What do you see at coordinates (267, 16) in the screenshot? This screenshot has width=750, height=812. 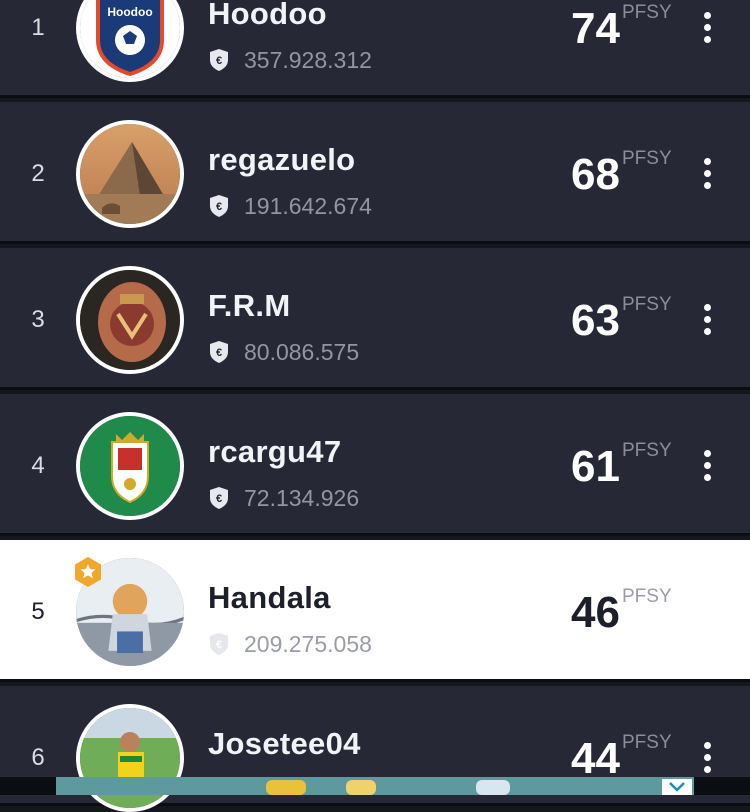 I see `username: Hoodoo` at bounding box center [267, 16].